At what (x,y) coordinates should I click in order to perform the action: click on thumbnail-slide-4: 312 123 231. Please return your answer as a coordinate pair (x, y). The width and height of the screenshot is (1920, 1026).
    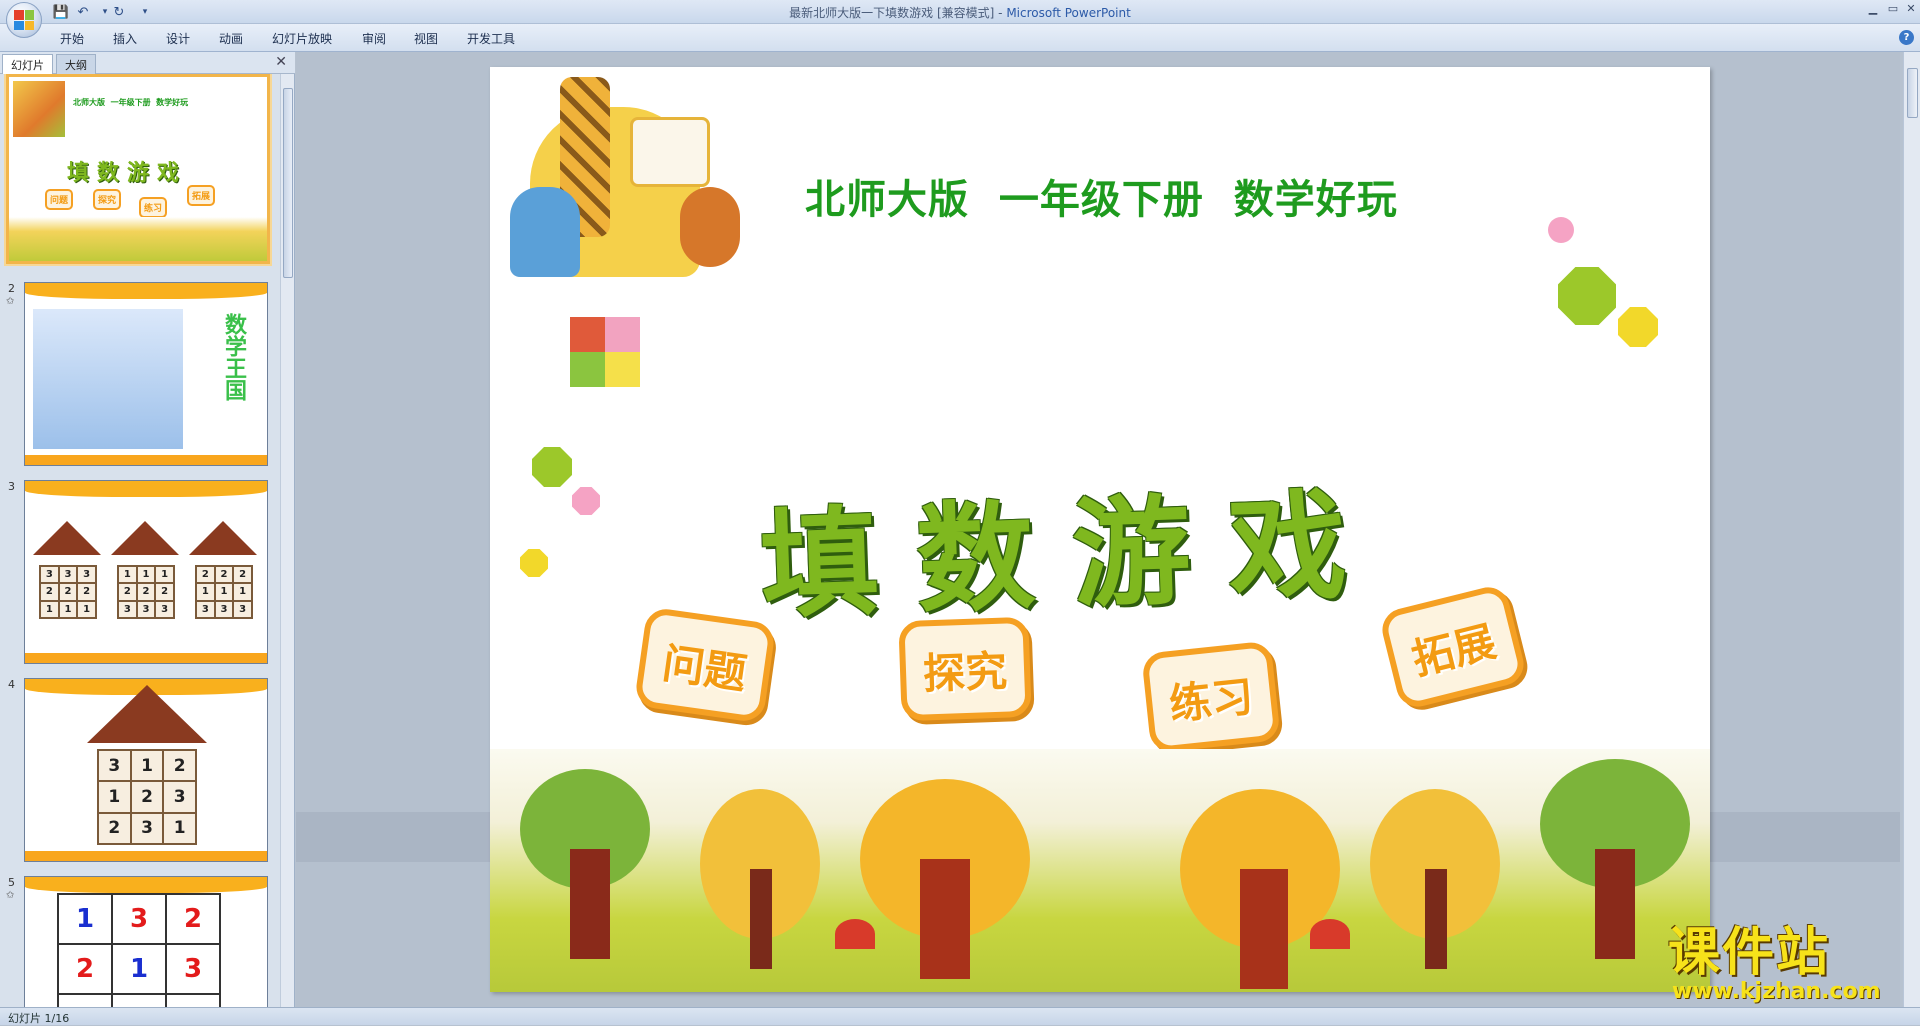
    Looking at the image, I should click on (146, 770).